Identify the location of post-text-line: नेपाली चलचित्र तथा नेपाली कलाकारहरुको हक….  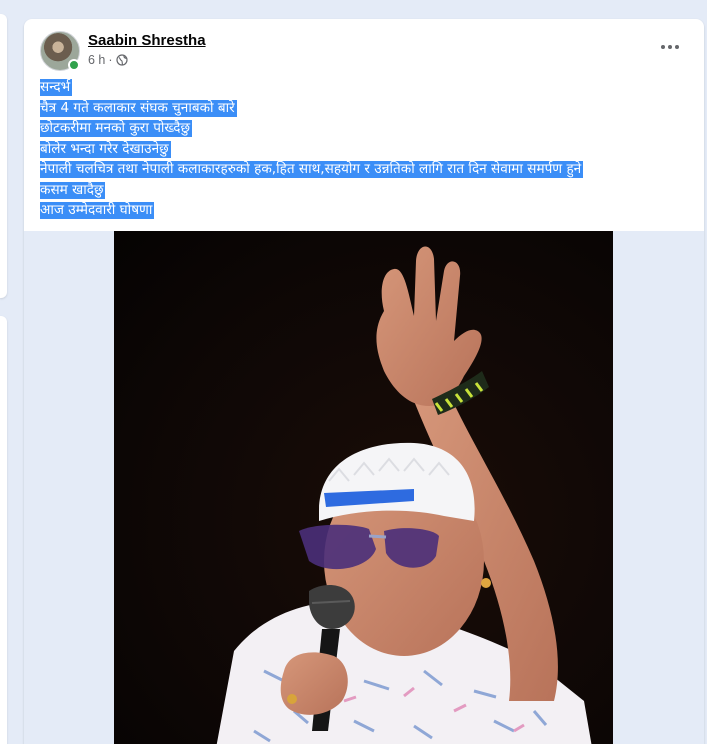
(312, 169).